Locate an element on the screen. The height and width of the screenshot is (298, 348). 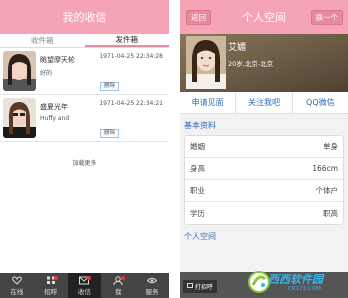
info-row-marriage: 婚姻 单身 is located at coordinates (264, 147).